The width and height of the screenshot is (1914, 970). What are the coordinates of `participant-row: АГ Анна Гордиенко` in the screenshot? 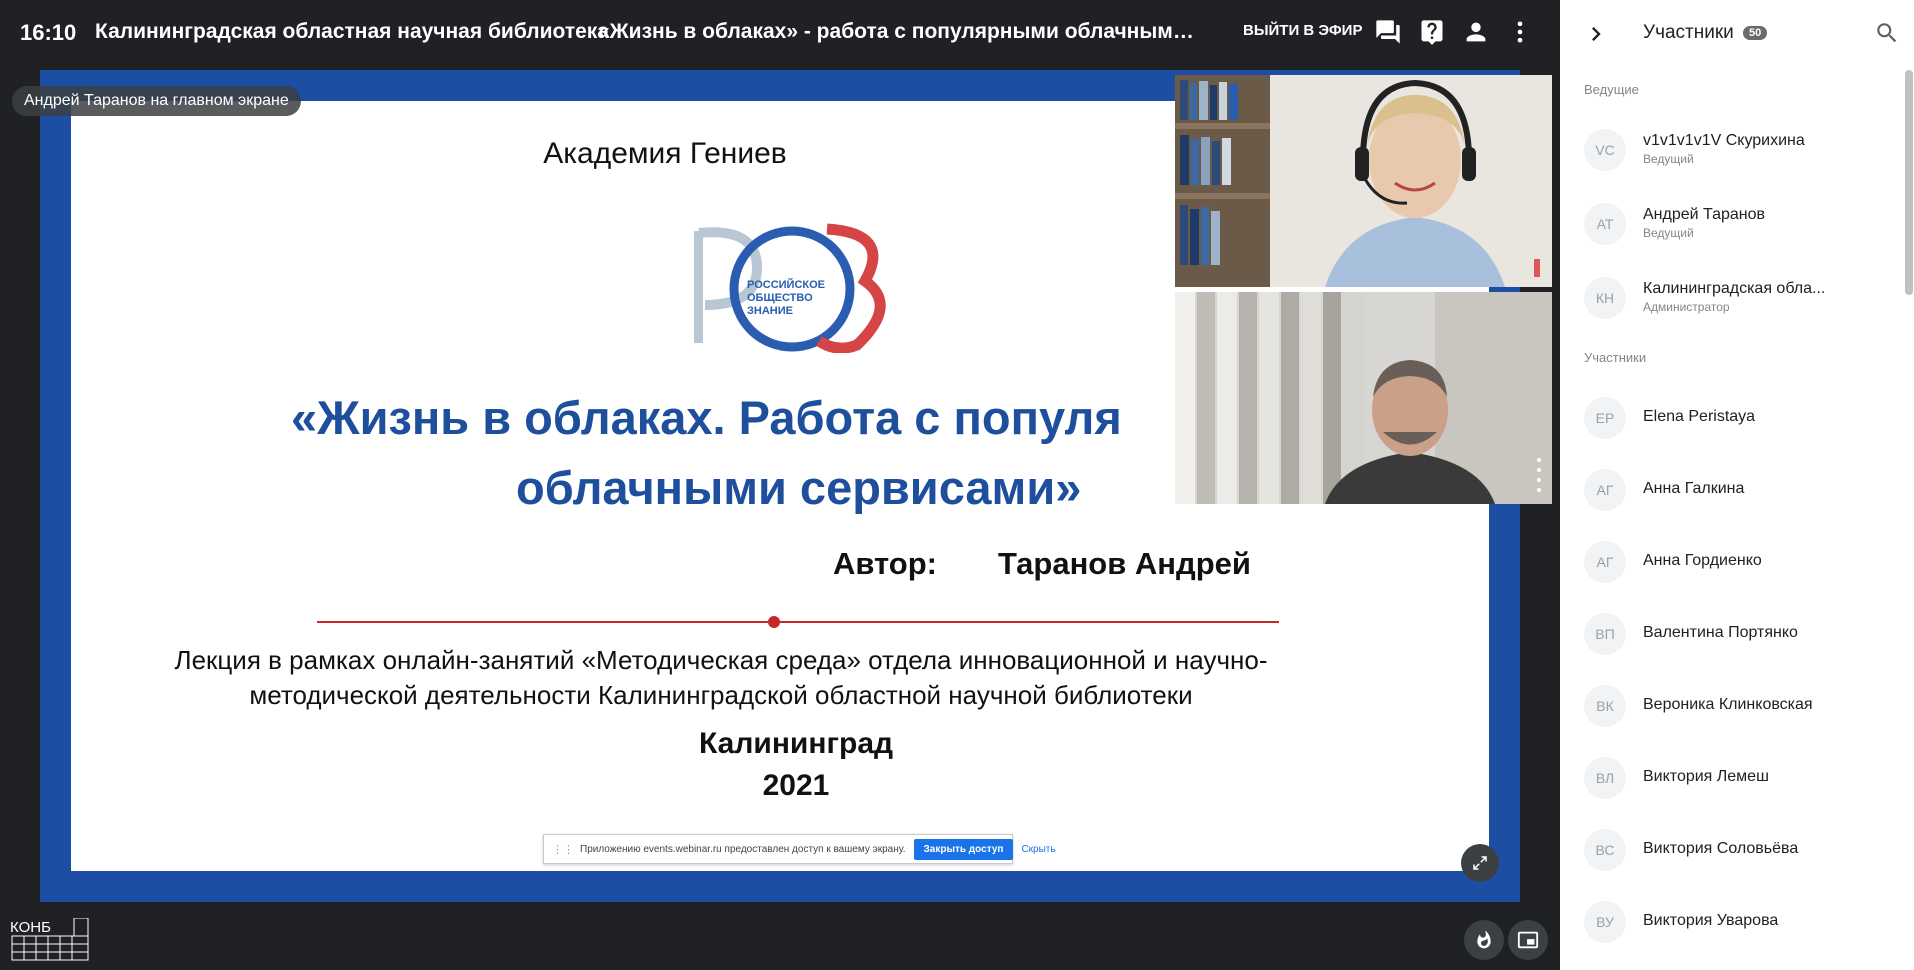 It's located at (1730, 562).